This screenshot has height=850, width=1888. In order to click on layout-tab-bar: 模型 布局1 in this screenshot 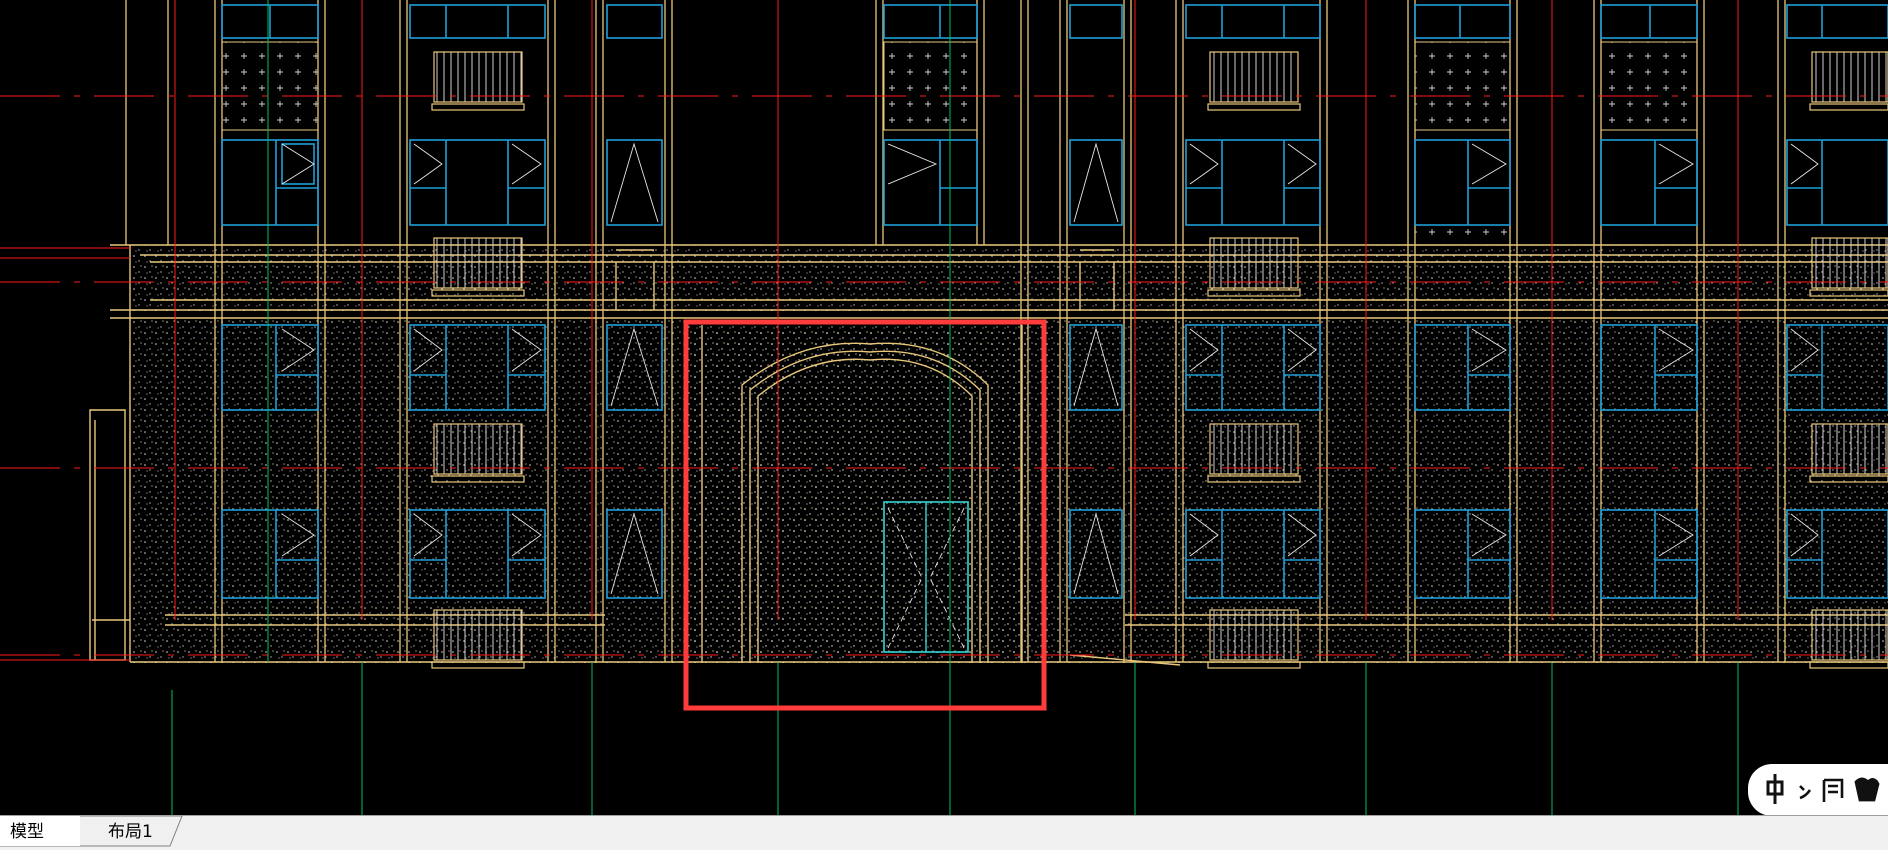, I will do `click(944, 832)`.